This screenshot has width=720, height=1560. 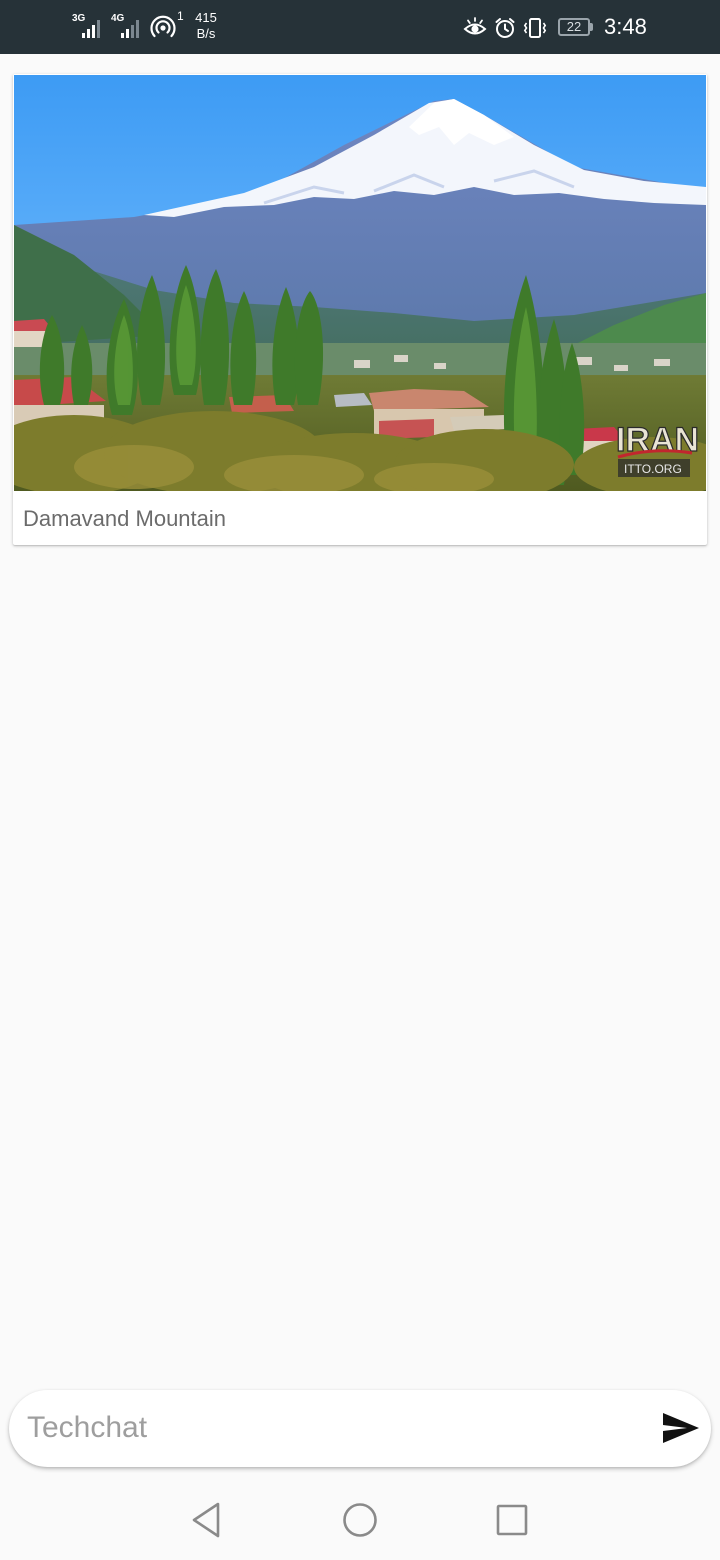 What do you see at coordinates (163, 26) in the screenshot?
I see `hotspot-icon` at bounding box center [163, 26].